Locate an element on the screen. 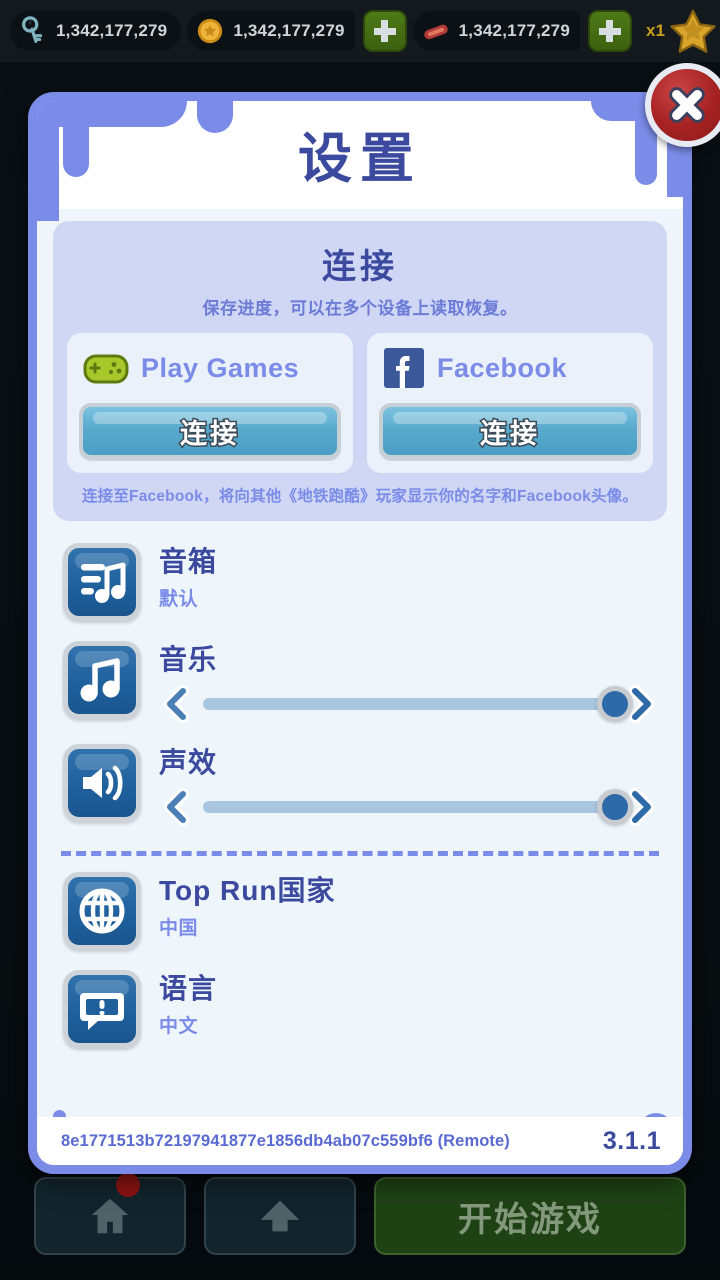  page-title: 设置 is located at coordinates (360, 159).